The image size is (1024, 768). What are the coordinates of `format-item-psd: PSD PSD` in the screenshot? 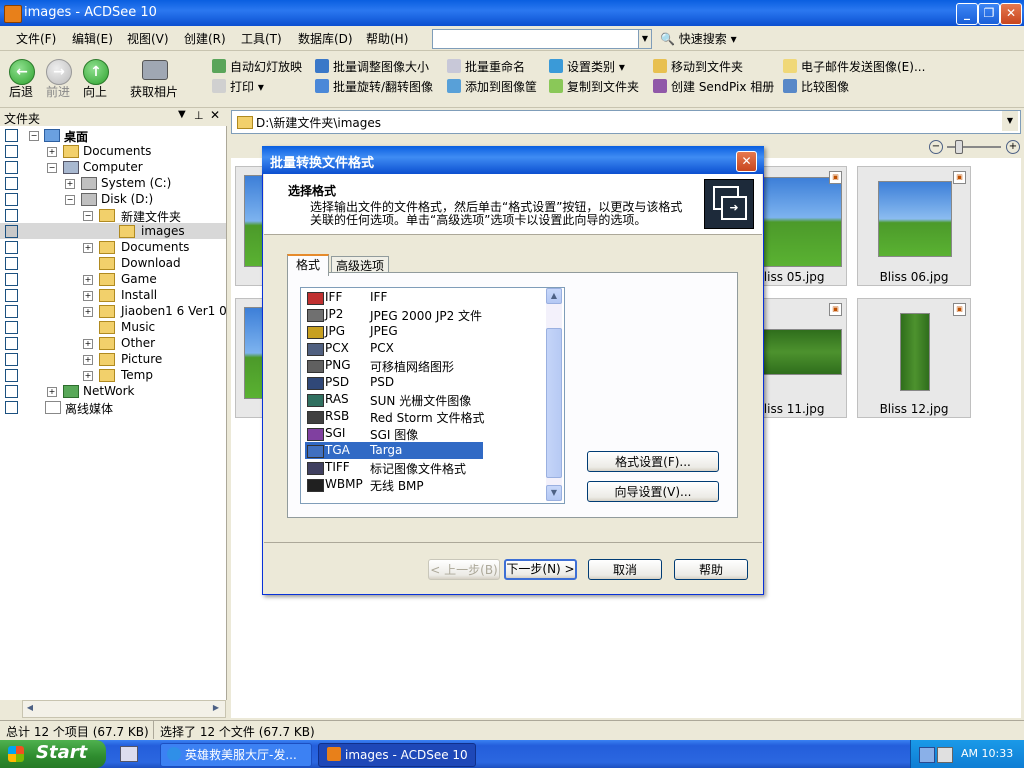 It's located at (394, 382).